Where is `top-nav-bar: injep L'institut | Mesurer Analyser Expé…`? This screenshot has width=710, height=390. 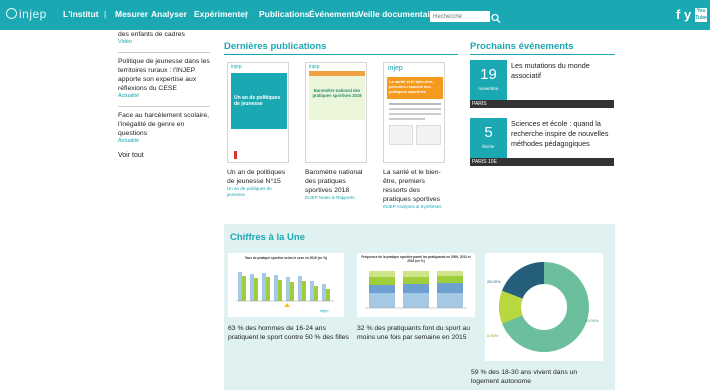
top-nav-bar: injep L'institut | Mesurer Analyser Expé… is located at coordinates (355, 15).